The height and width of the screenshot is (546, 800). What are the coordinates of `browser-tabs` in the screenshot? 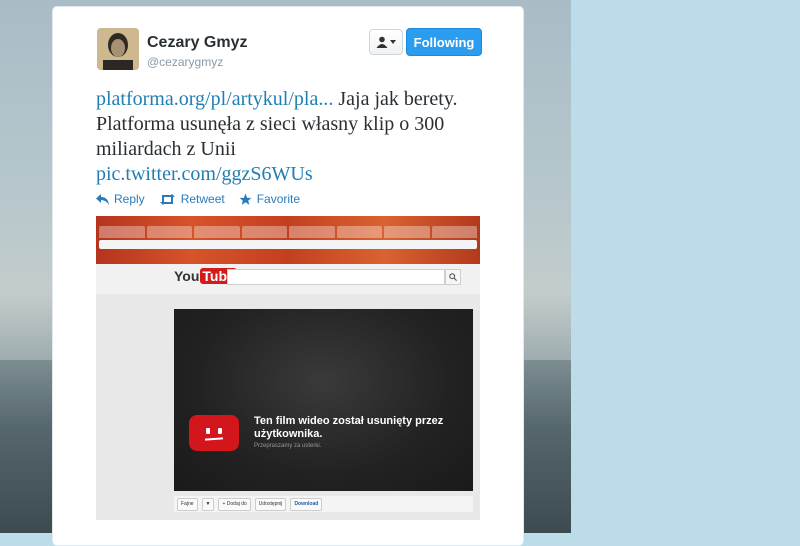 It's located at (288, 232).